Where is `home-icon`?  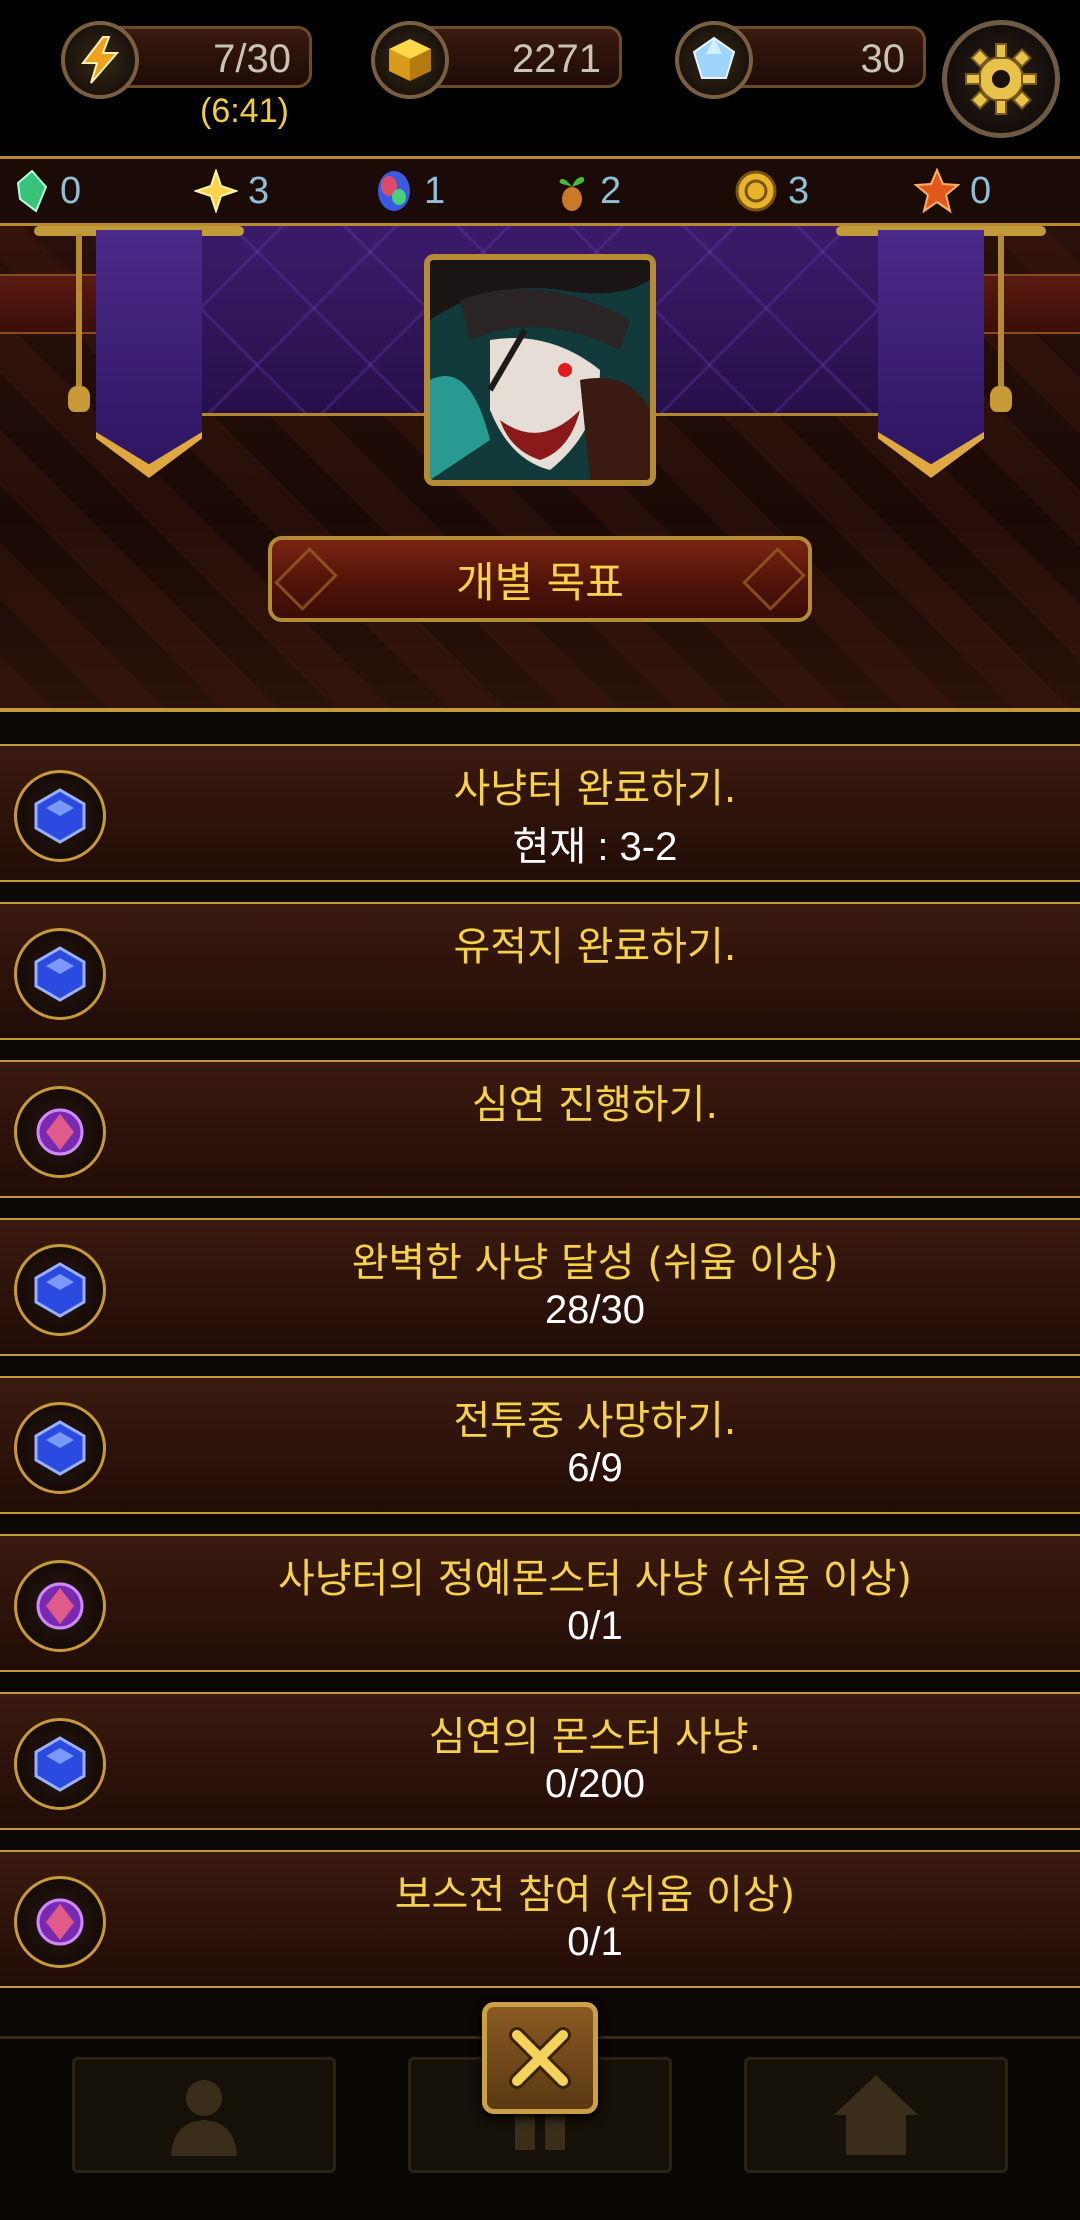
home-icon is located at coordinates (876, 2115).